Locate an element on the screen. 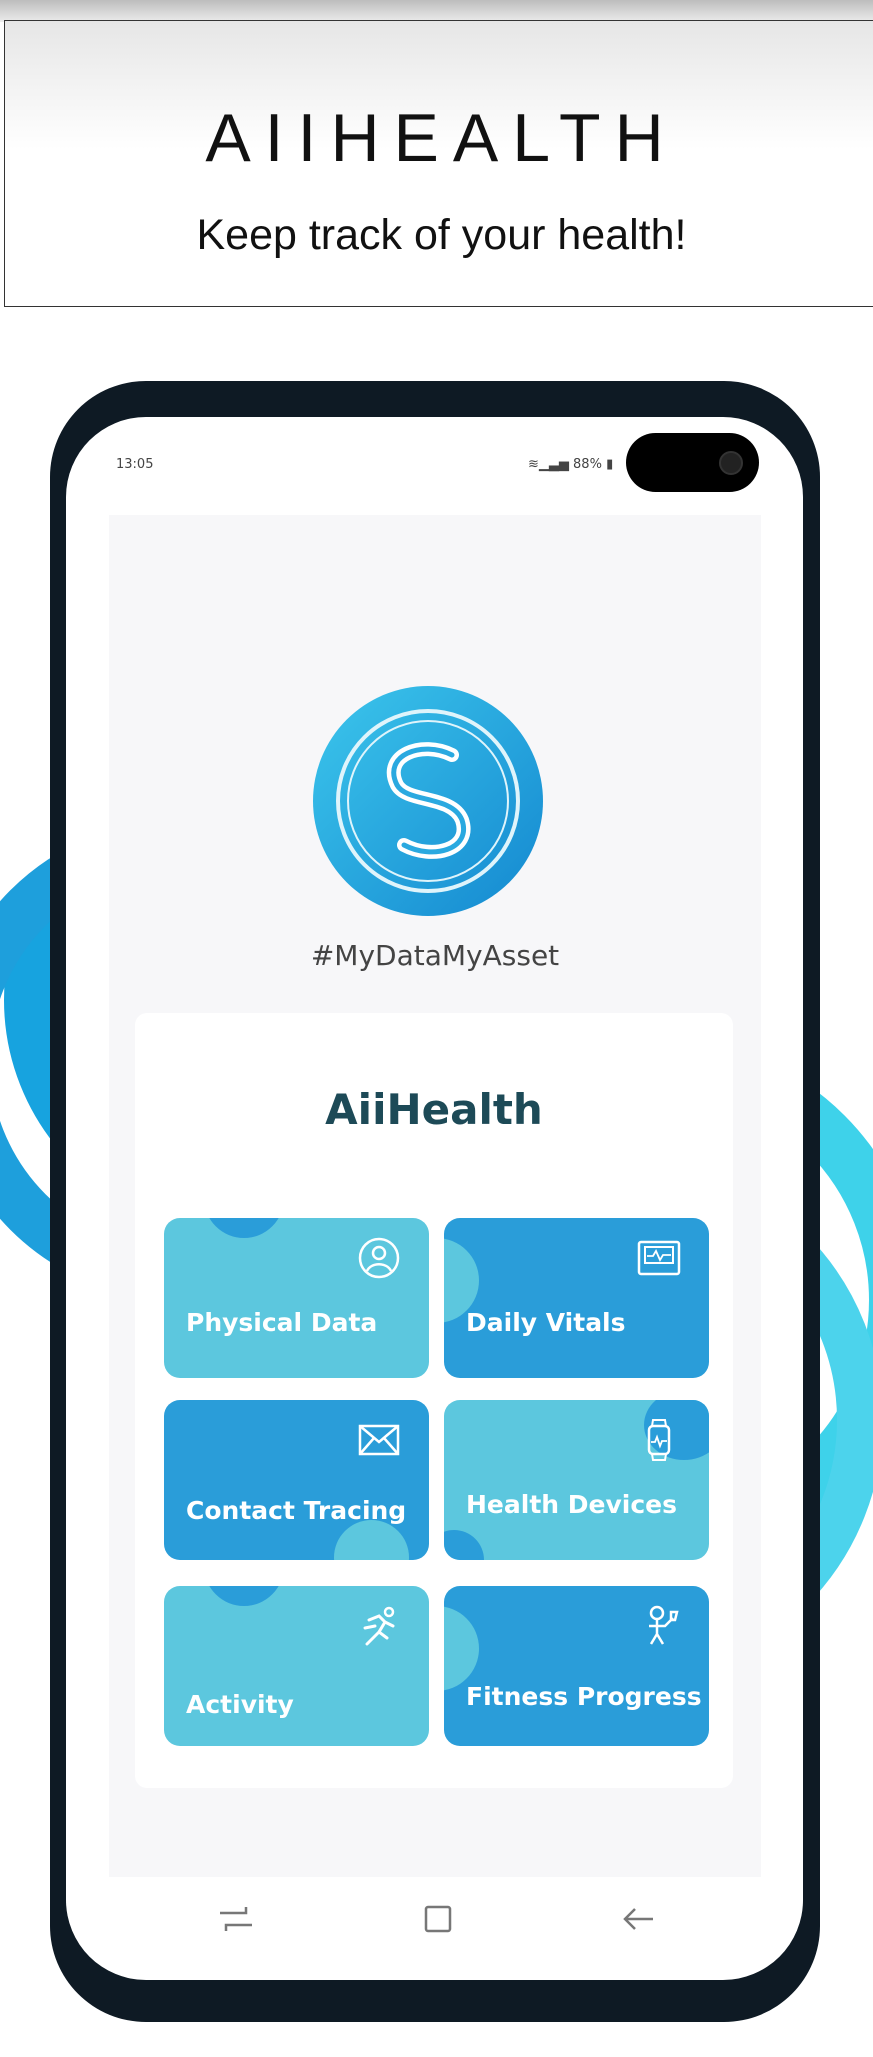 This screenshot has height=2057, width=873. status-time: 13:05 is located at coordinates (135, 464).